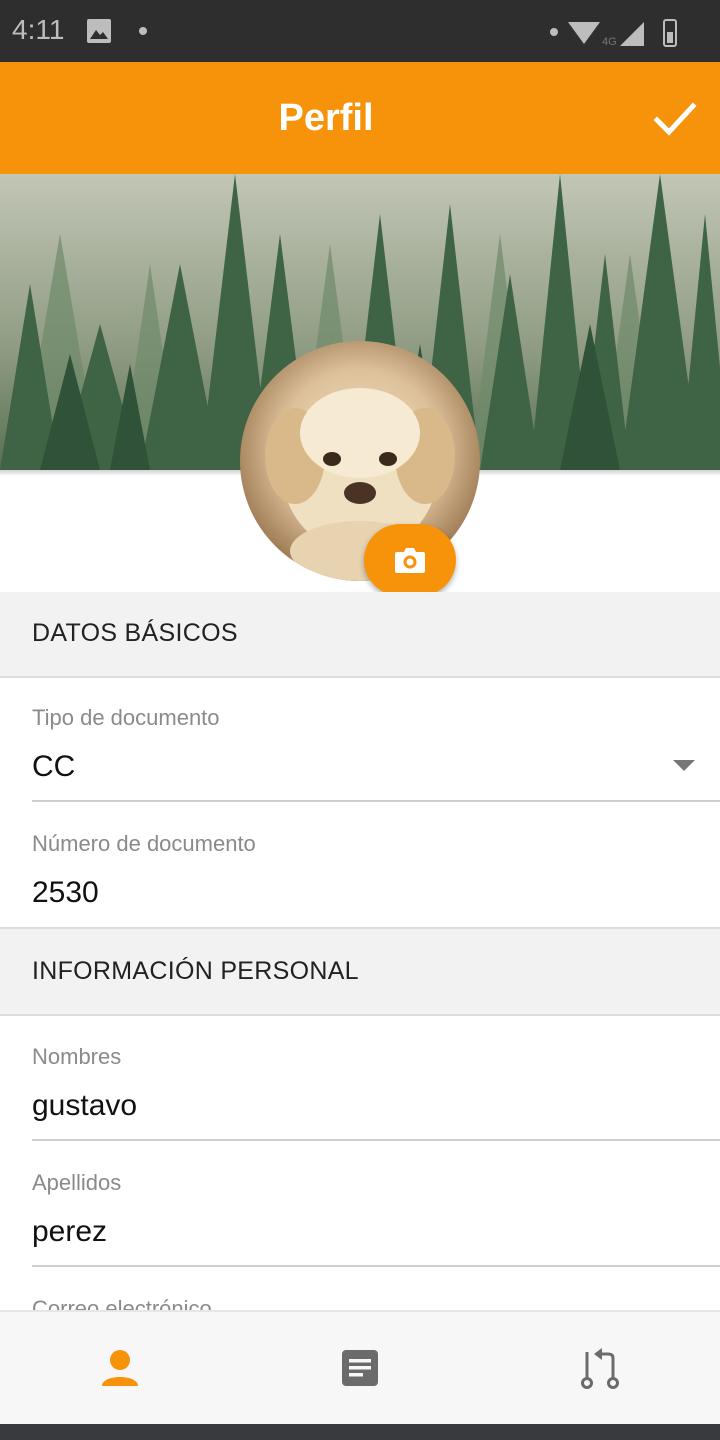  What do you see at coordinates (38, 29) in the screenshot?
I see `status-time: 4:11` at bounding box center [38, 29].